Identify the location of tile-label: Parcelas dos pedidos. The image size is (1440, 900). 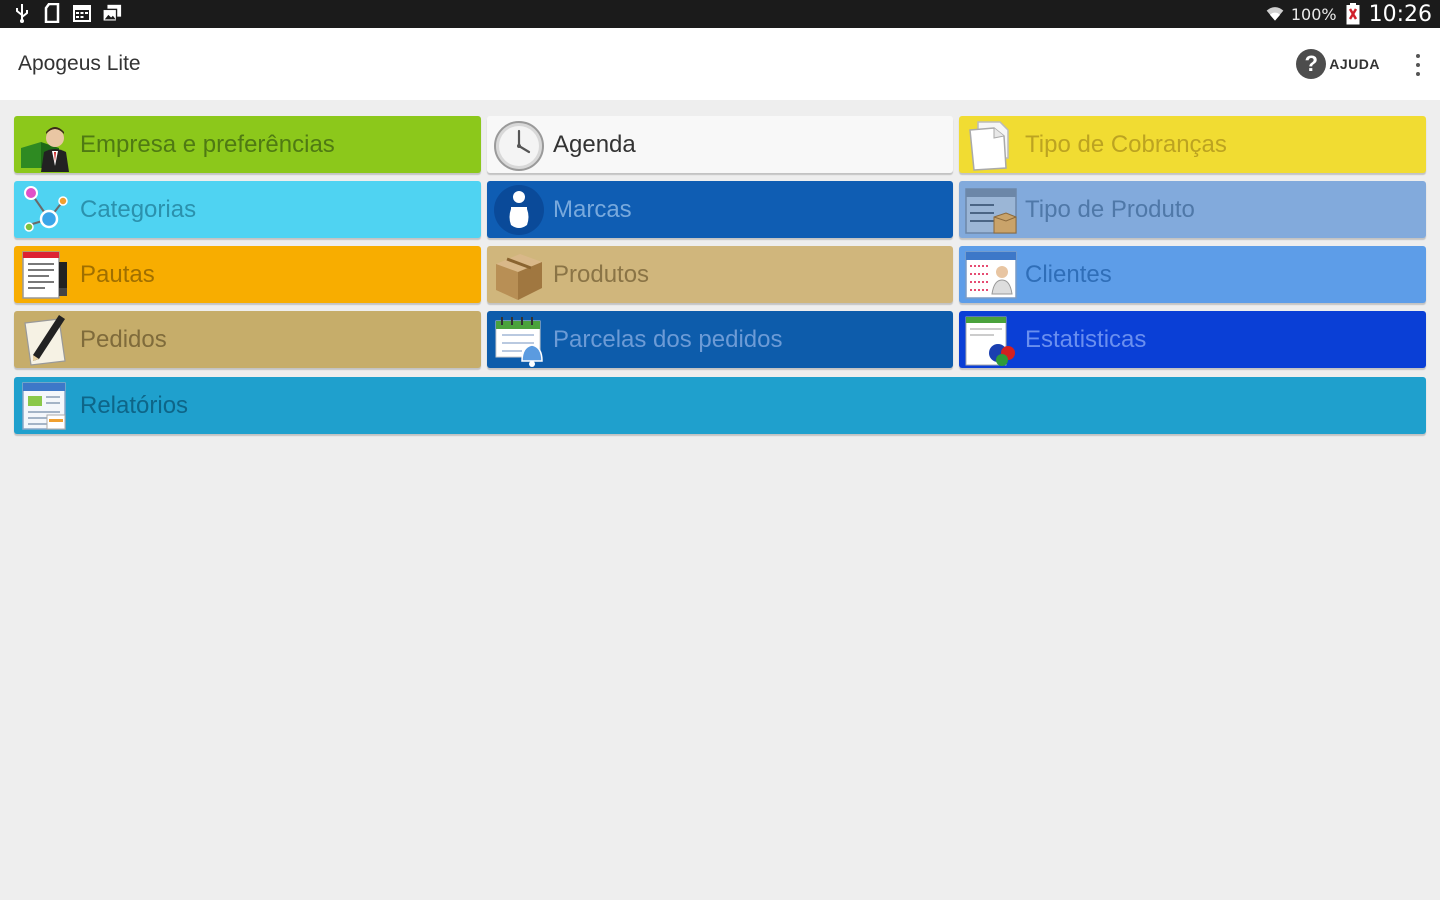
(668, 339).